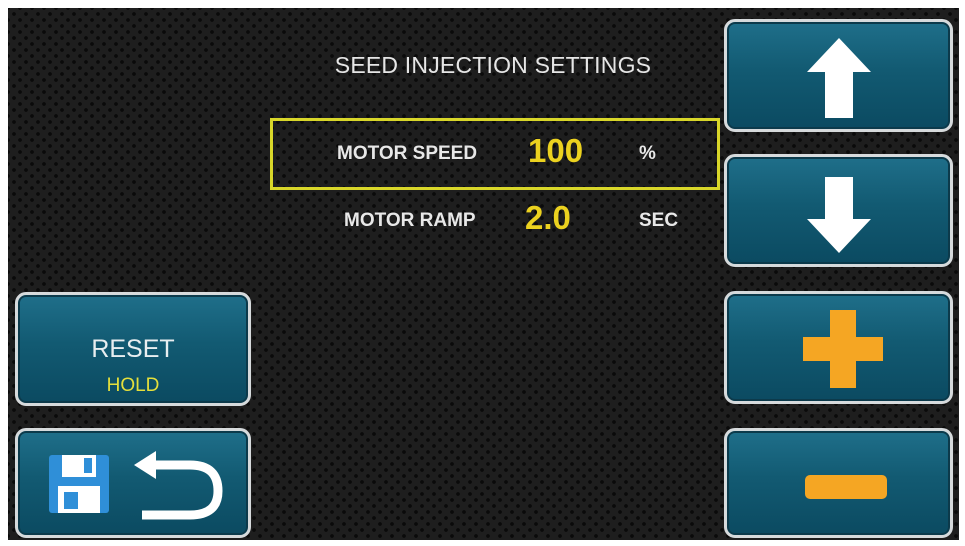 This screenshot has height=546, width=965. What do you see at coordinates (647, 153) in the screenshot?
I see `motor-speed-unit: %` at bounding box center [647, 153].